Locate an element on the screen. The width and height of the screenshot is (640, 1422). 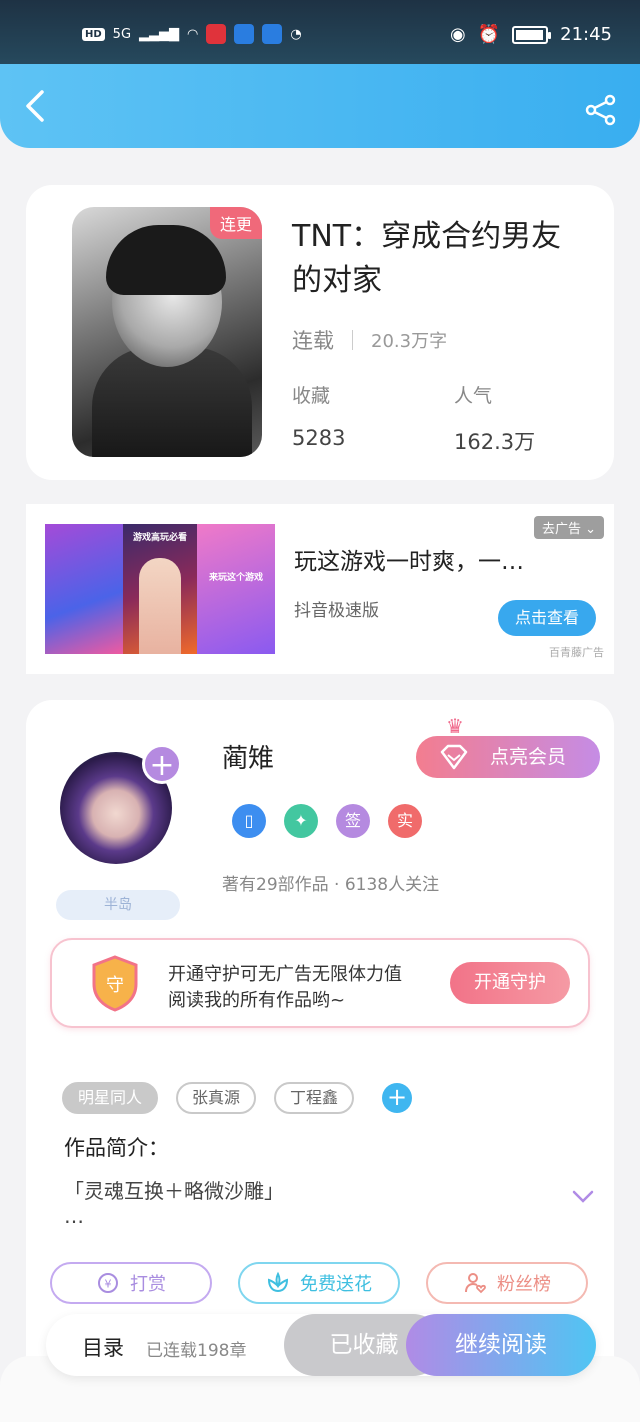
free-flower-button: 免费送花 is located at coordinates (319, 1283).